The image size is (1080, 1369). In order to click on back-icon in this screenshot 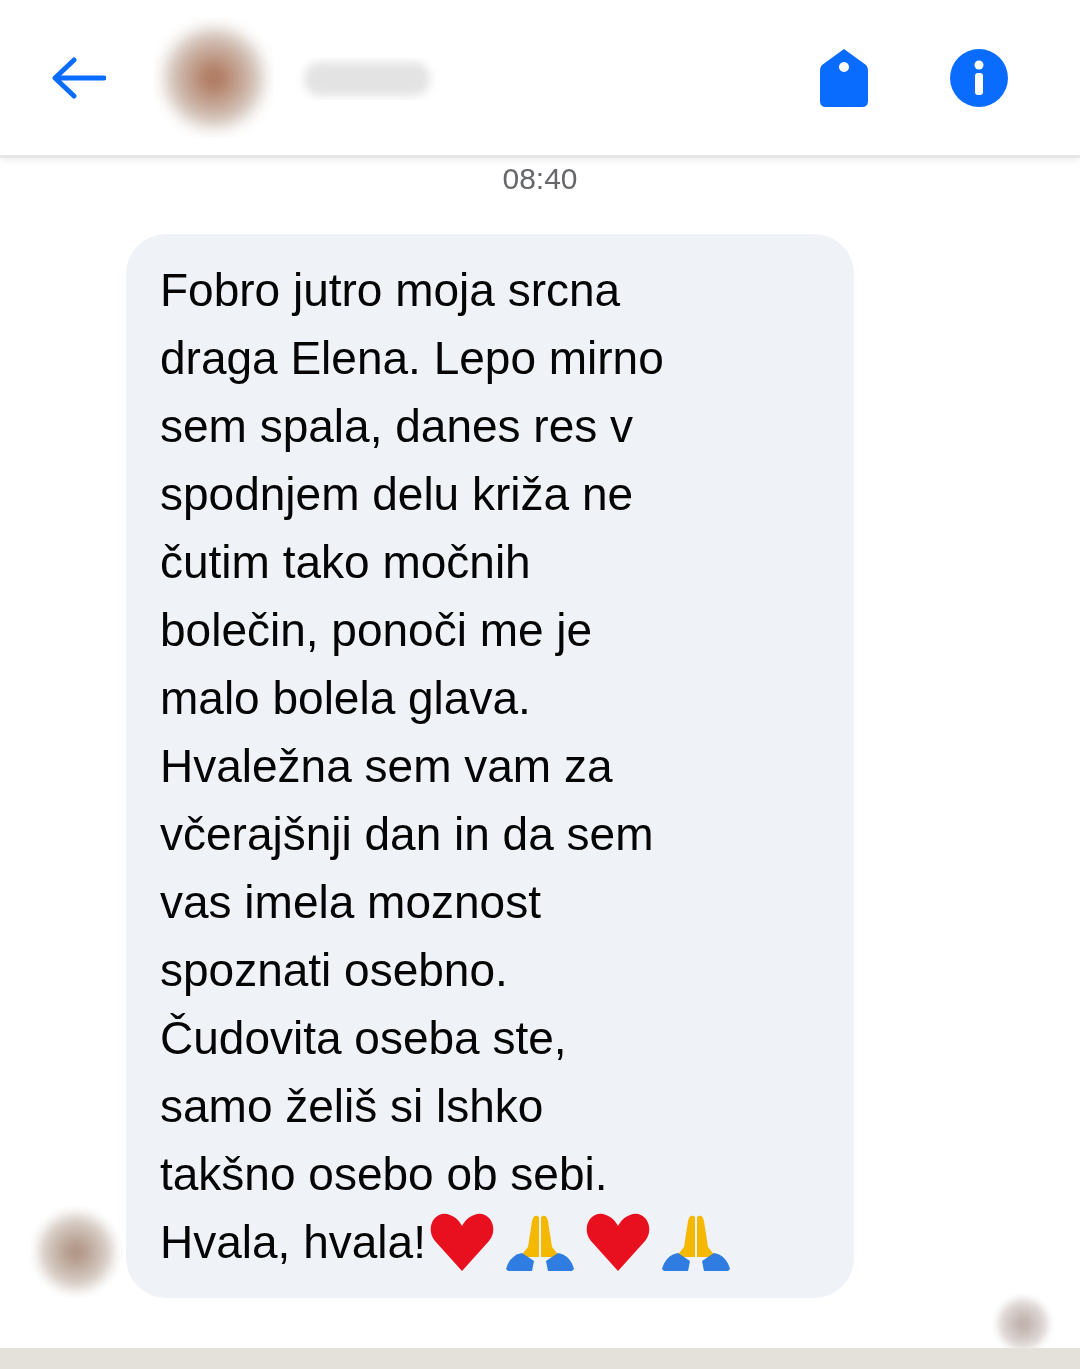, I will do `click(78, 77)`.